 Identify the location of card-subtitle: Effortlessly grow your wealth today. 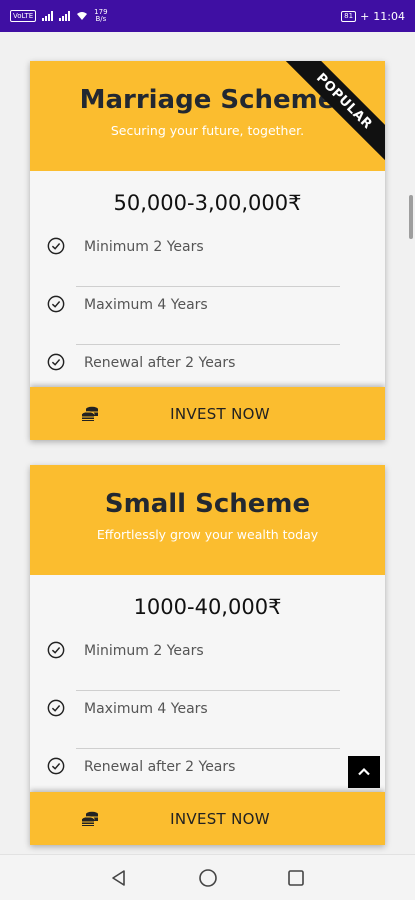
(207, 534).